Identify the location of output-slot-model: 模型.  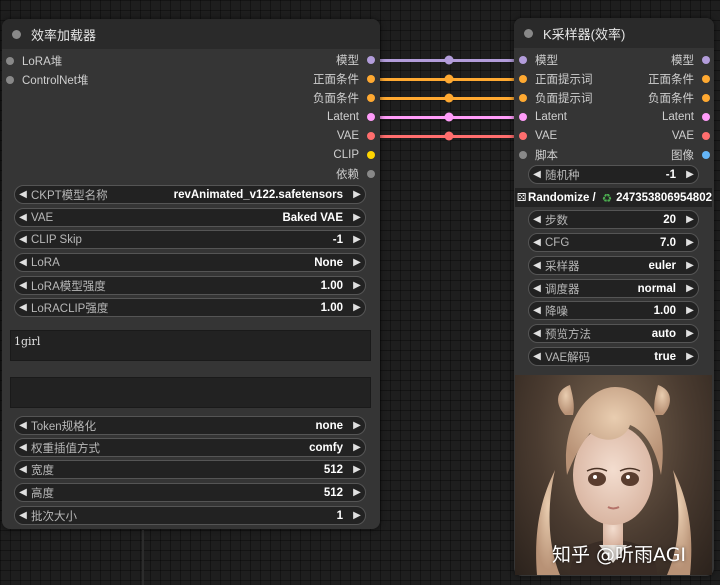
(355, 60).